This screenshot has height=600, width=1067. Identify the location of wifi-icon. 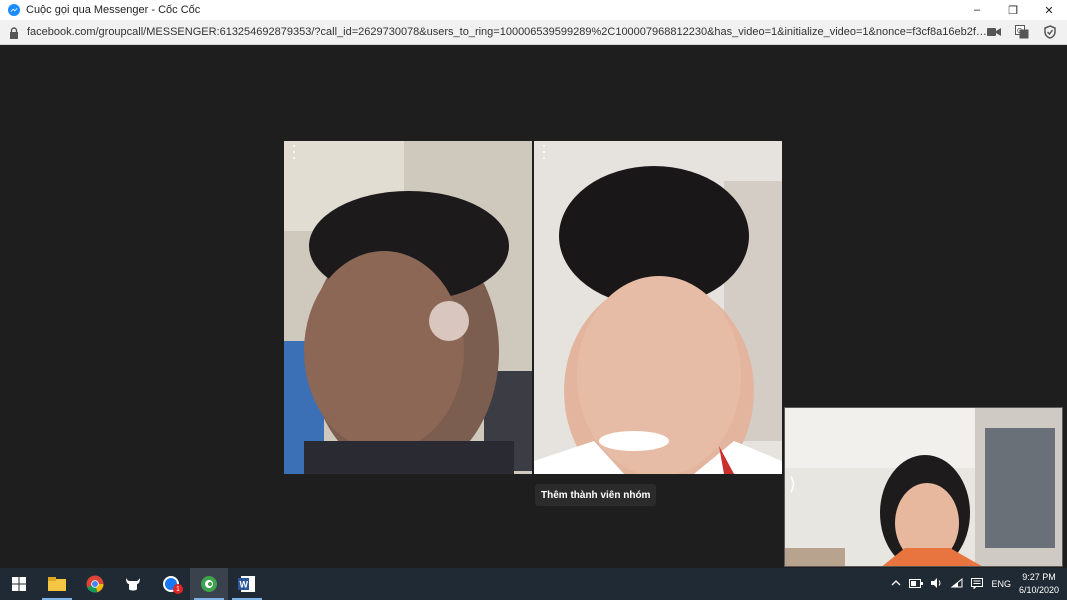
(957, 583).